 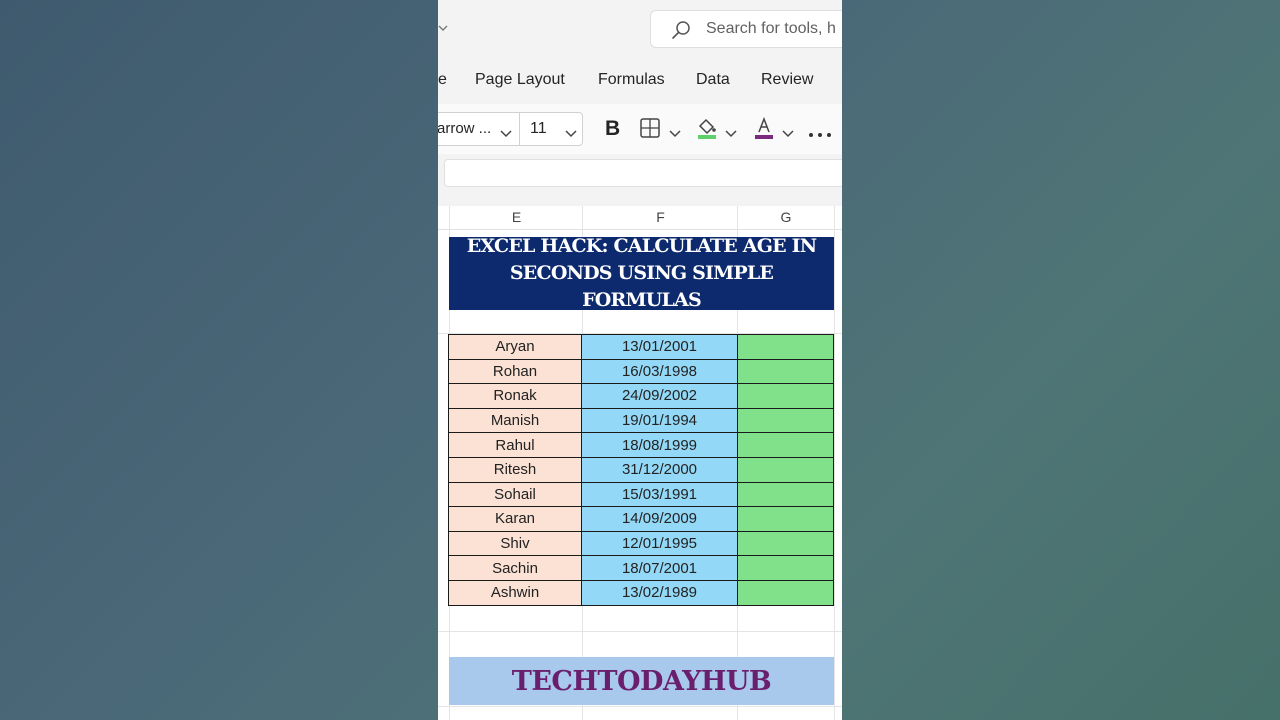 What do you see at coordinates (787, 80) in the screenshot?
I see `tab-review: Review` at bounding box center [787, 80].